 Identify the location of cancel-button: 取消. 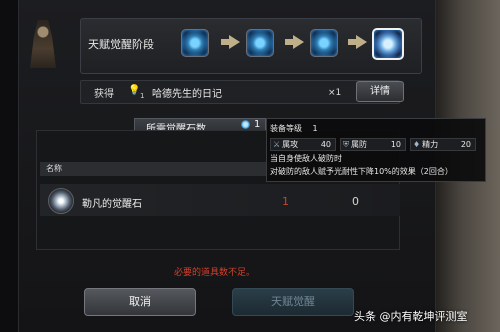
(140, 302).